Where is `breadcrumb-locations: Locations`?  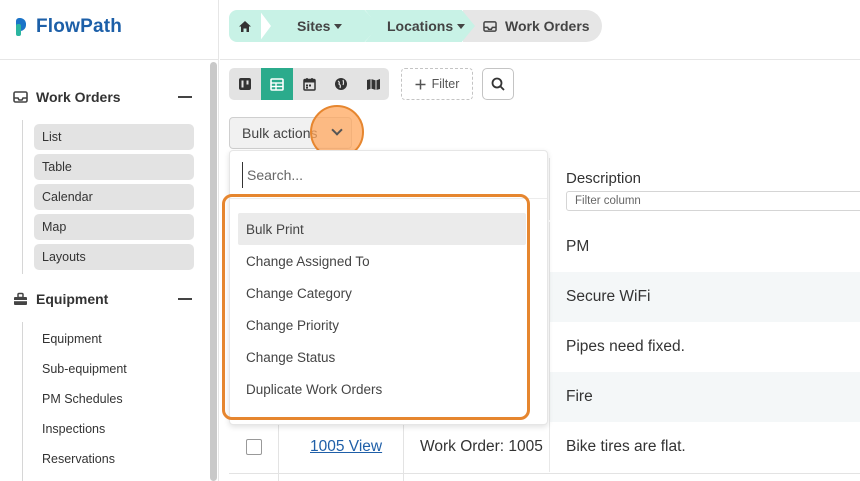
breadcrumb-locations: Locations is located at coordinates (420, 26).